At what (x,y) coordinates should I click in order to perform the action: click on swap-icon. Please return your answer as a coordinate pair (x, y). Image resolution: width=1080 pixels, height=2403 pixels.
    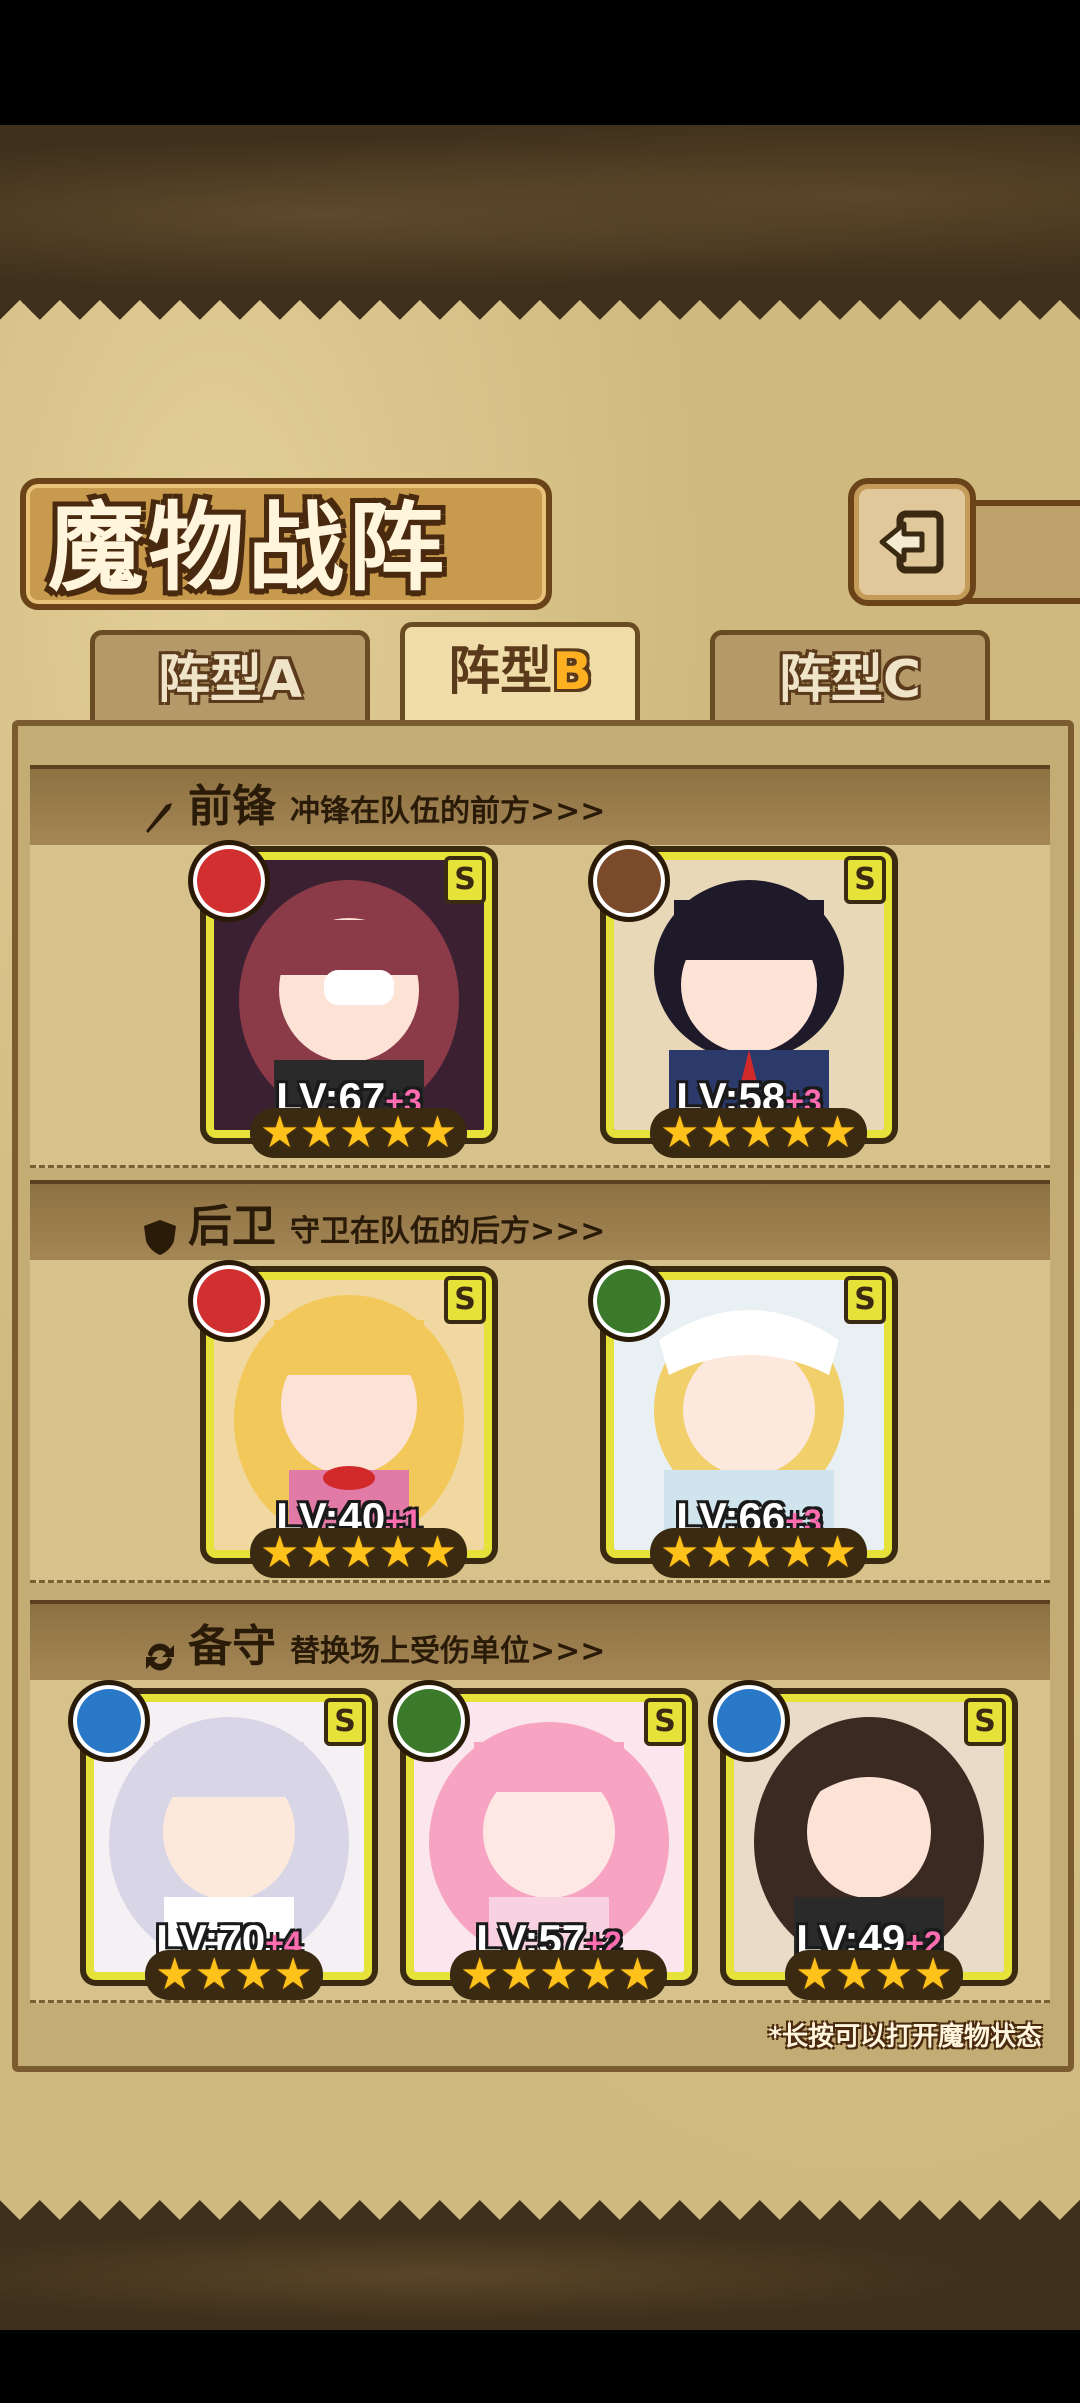
    Looking at the image, I should click on (160, 1656).